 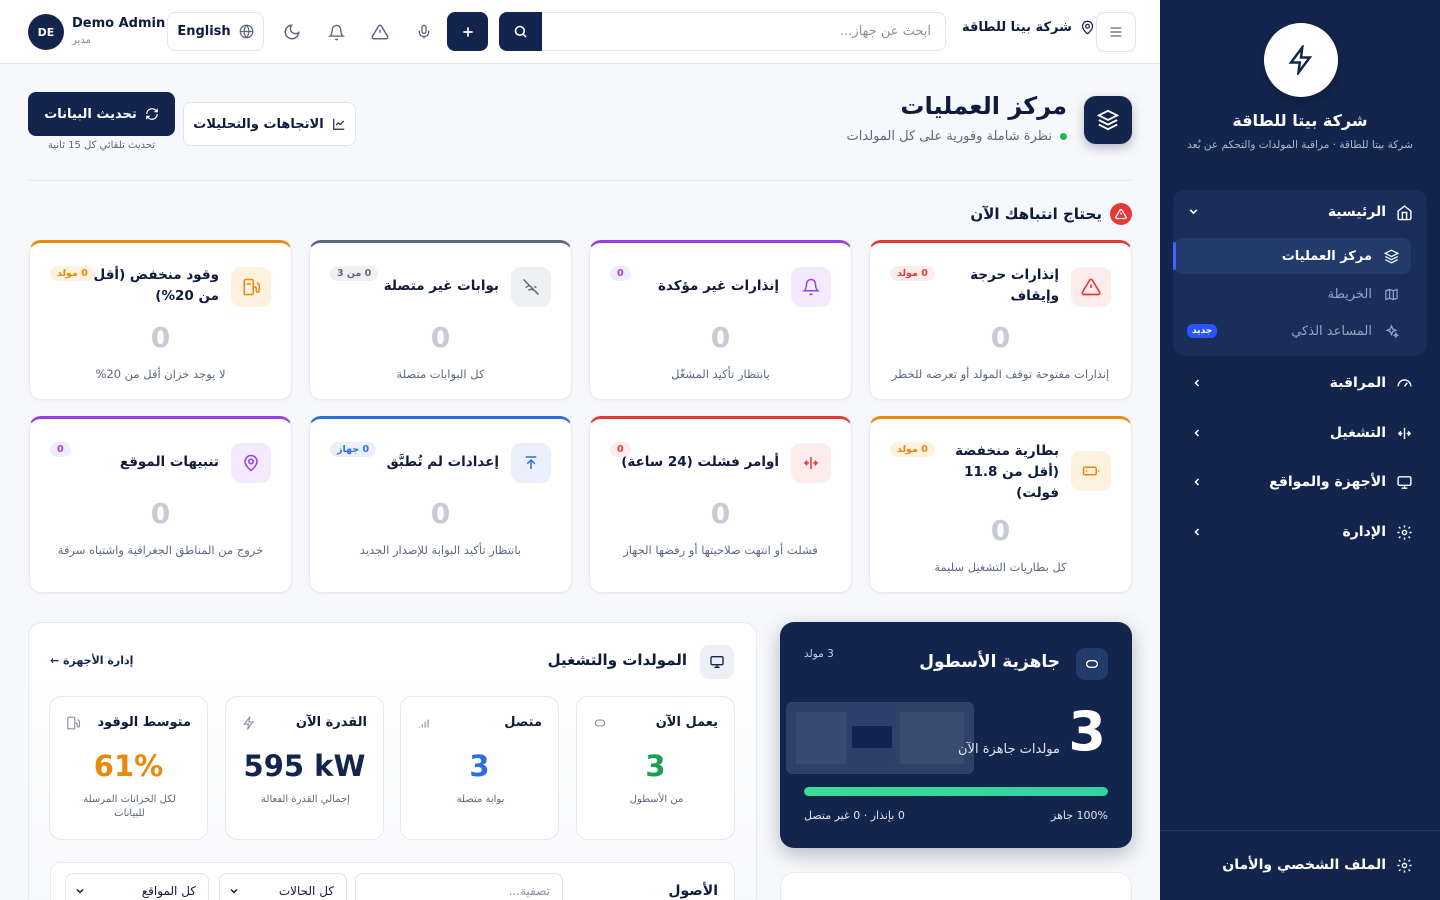 I want to click on card-title: إنذارات حرجة وإيقاف, so click(x=1014, y=285).